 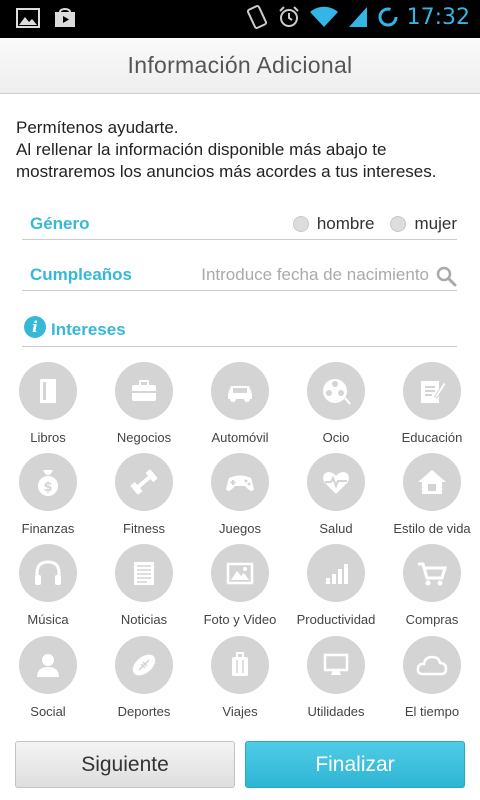 I want to click on birthday-label: Cumpleaños, so click(x=81, y=274).